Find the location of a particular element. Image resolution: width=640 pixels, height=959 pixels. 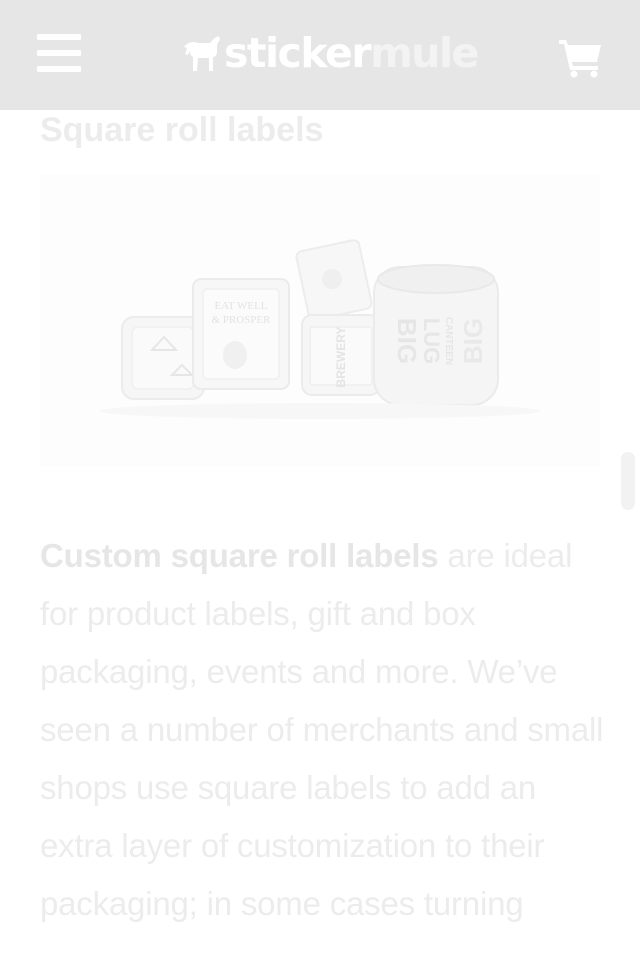

big-lug-label-roll: BIG LUG CANTEEN BIG is located at coordinates (436, 335).